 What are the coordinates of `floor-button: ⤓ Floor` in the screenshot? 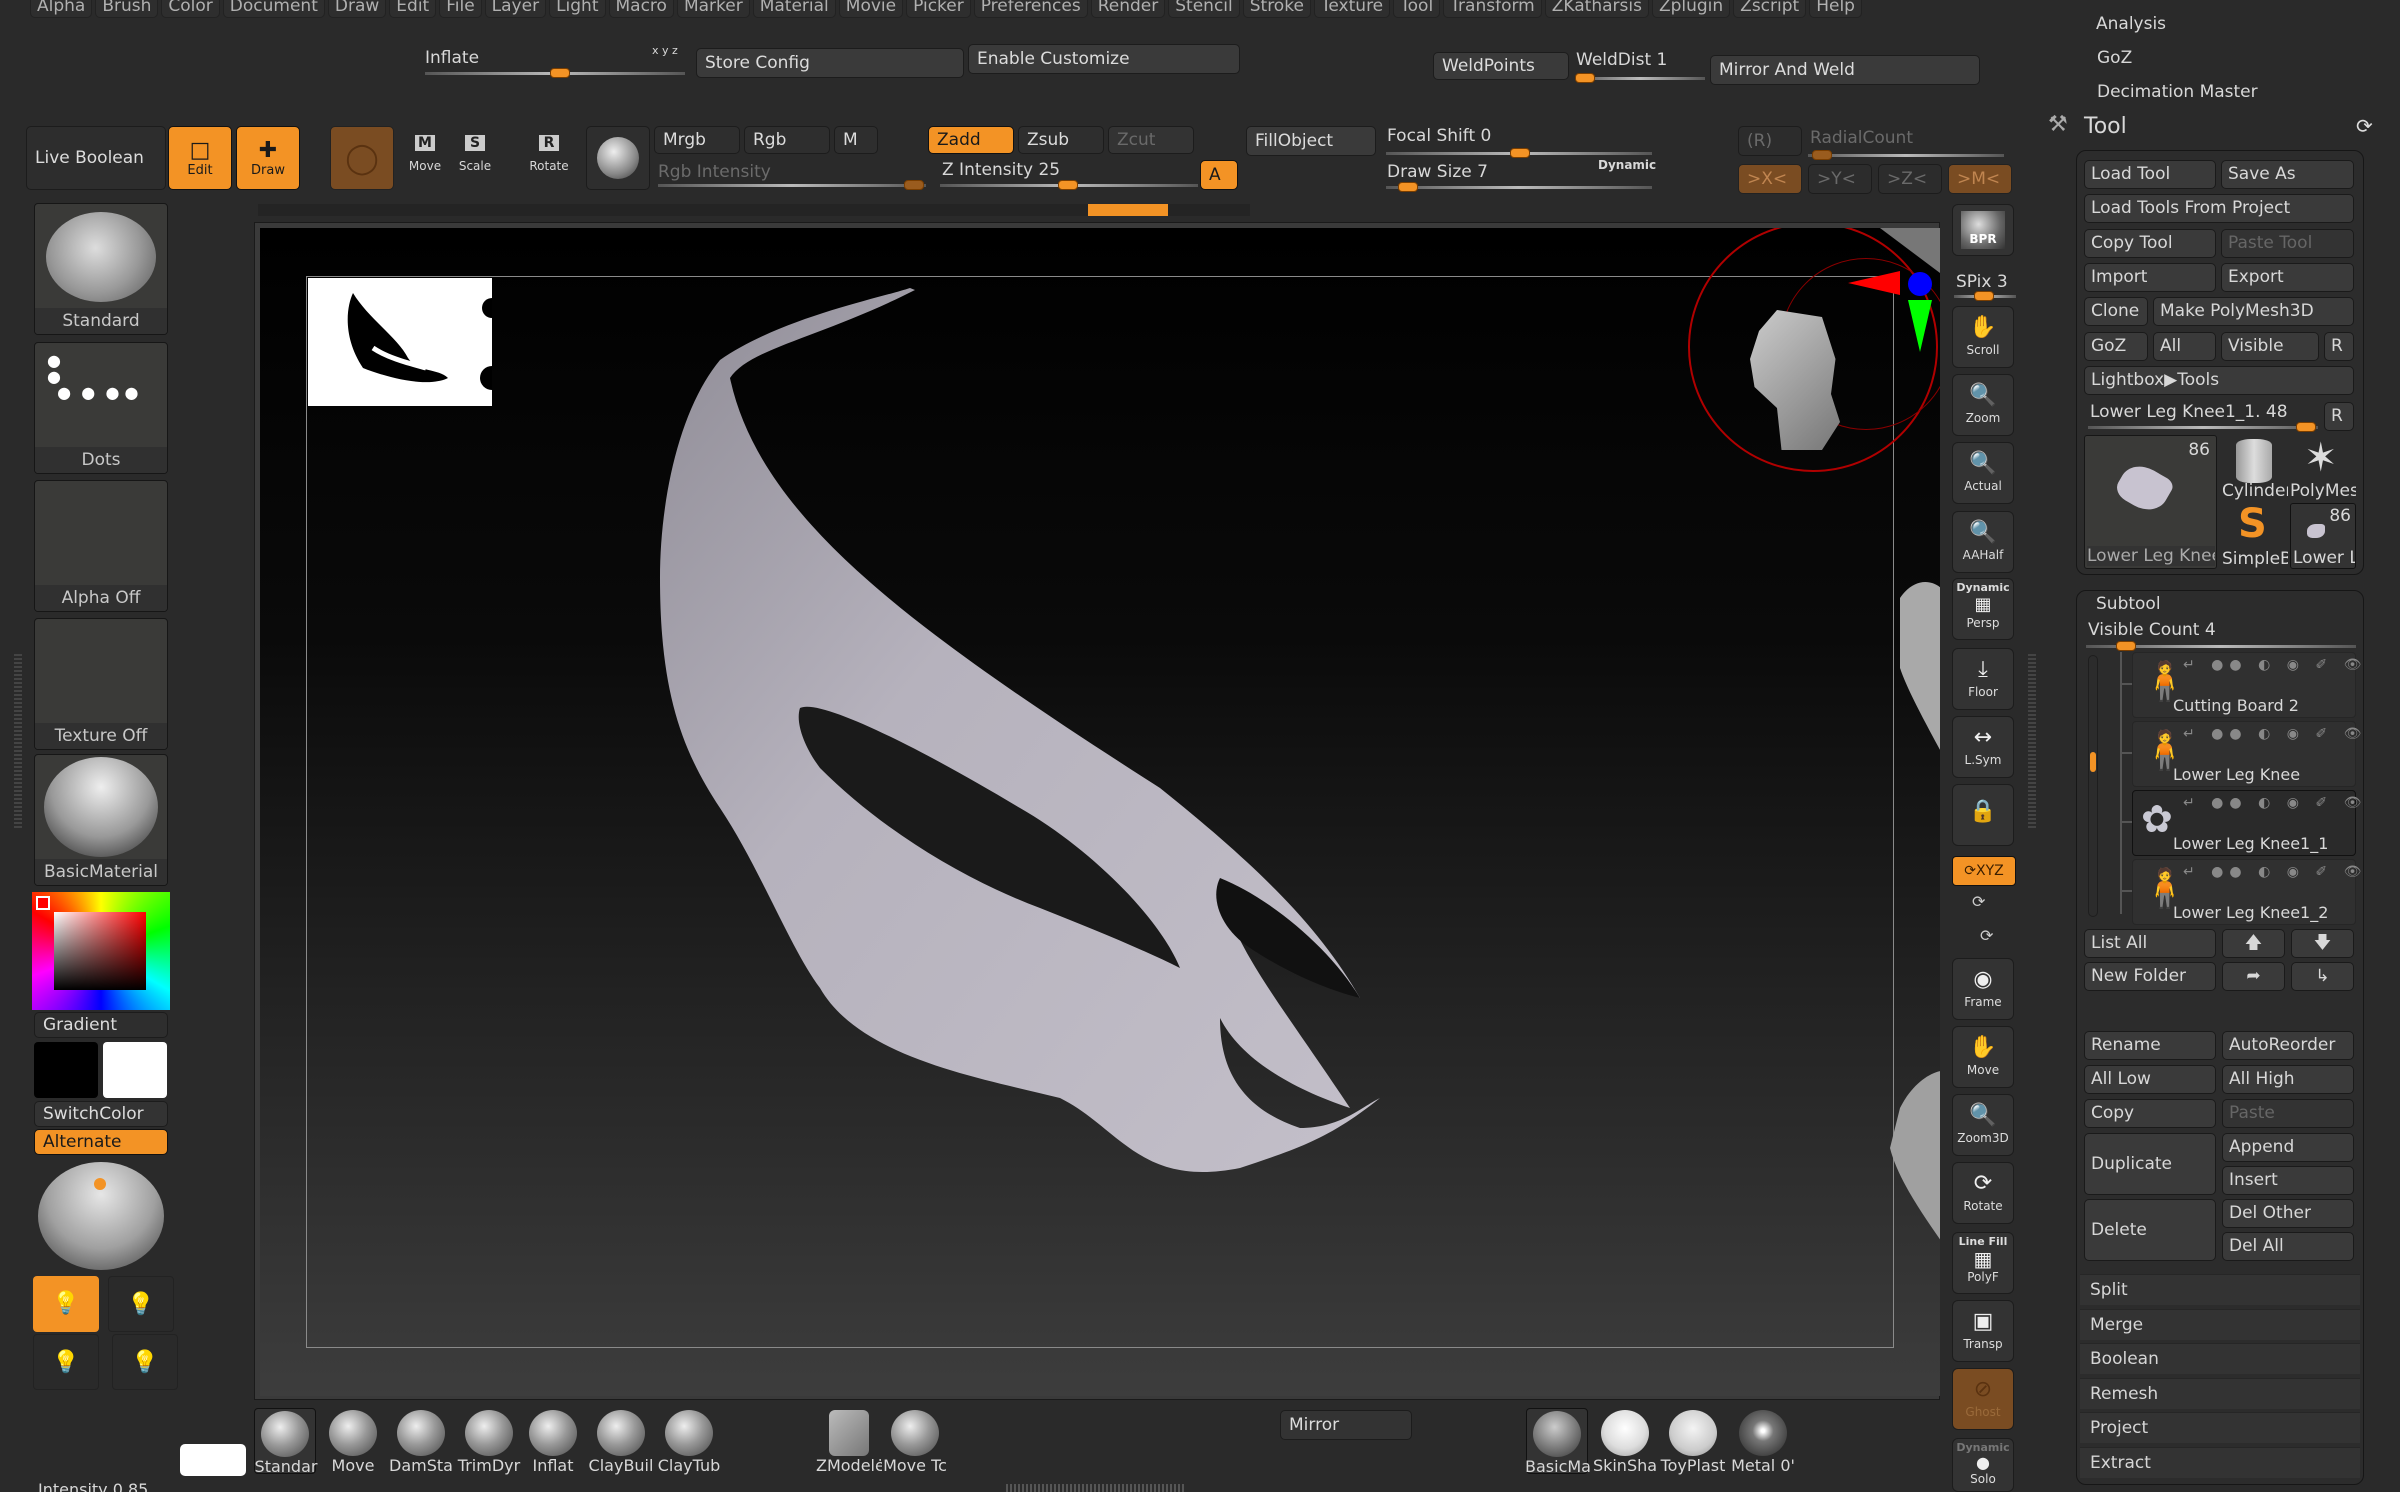 It's located at (1983, 679).